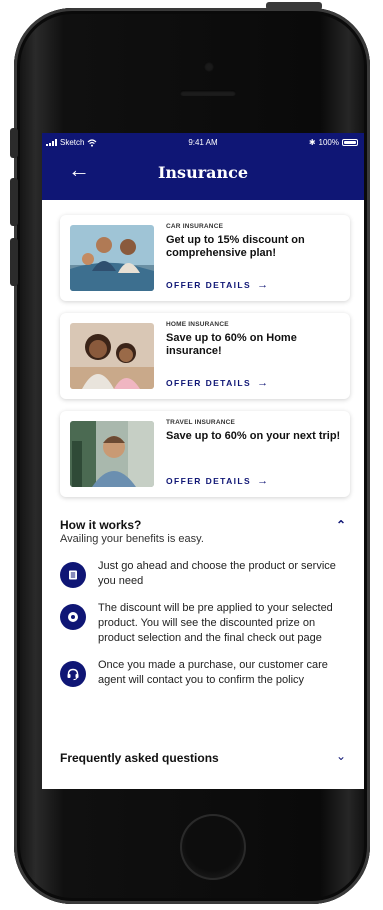  I want to click on product-icon, so click(73, 575).